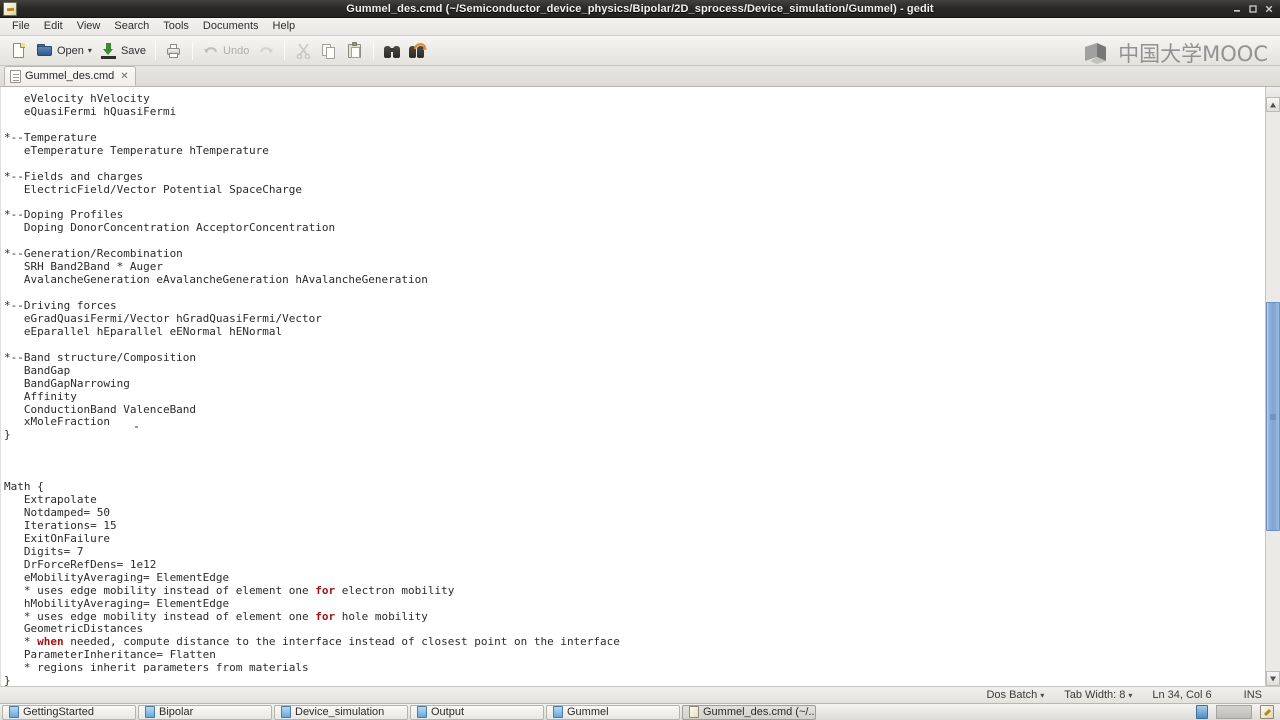 The image size is (1280, 720). I want to click on paste-icon, so click(355, 50).